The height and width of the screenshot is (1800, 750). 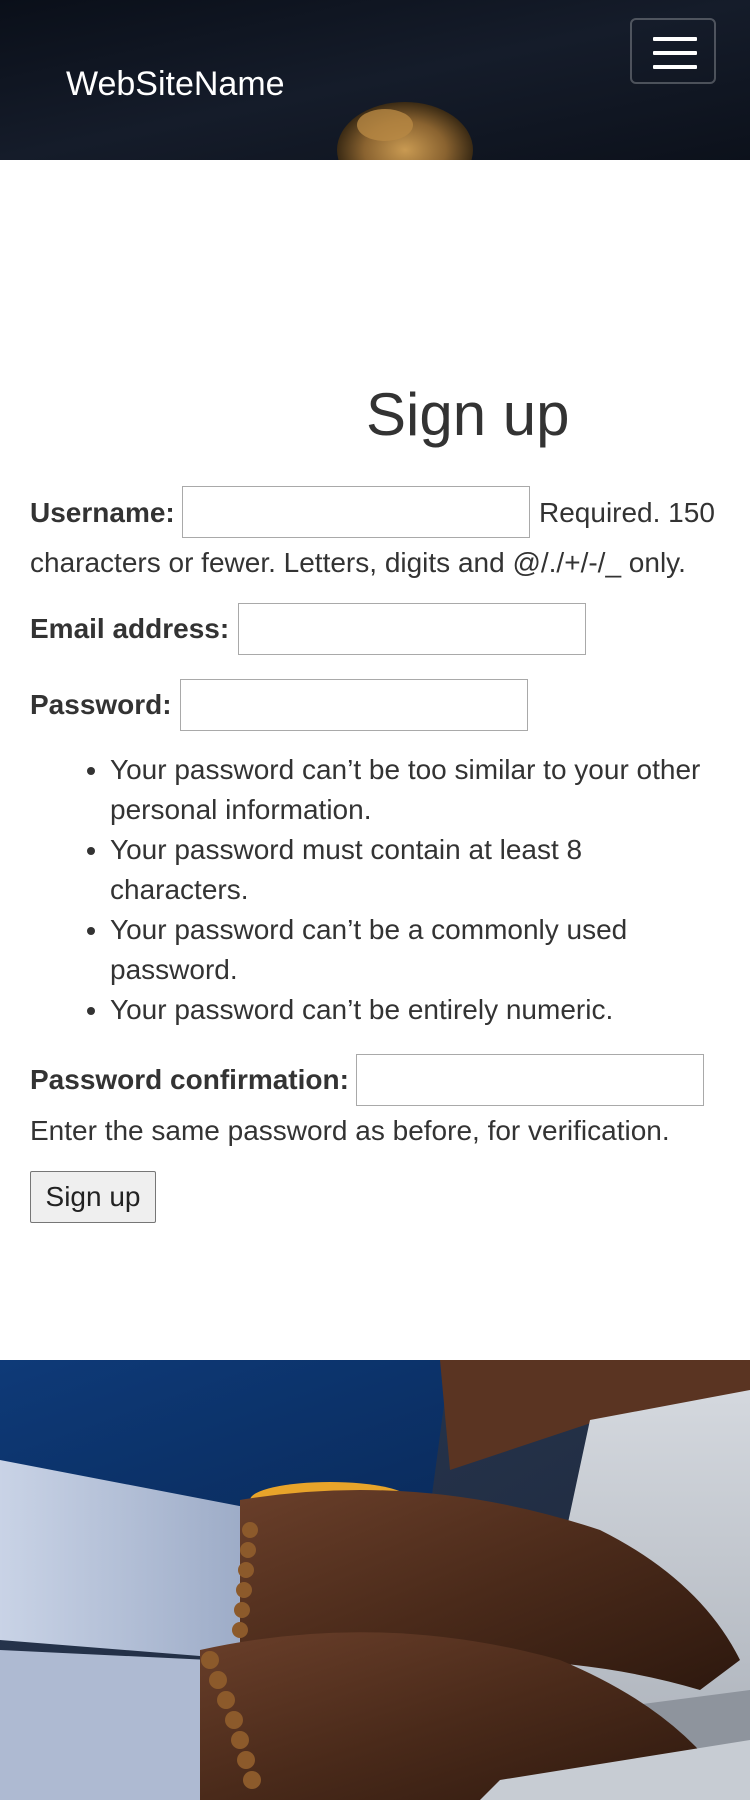 What do you see at coordinates (356, 512) in the screenshot?
I see `username-input` at bounding box center [356, 512].